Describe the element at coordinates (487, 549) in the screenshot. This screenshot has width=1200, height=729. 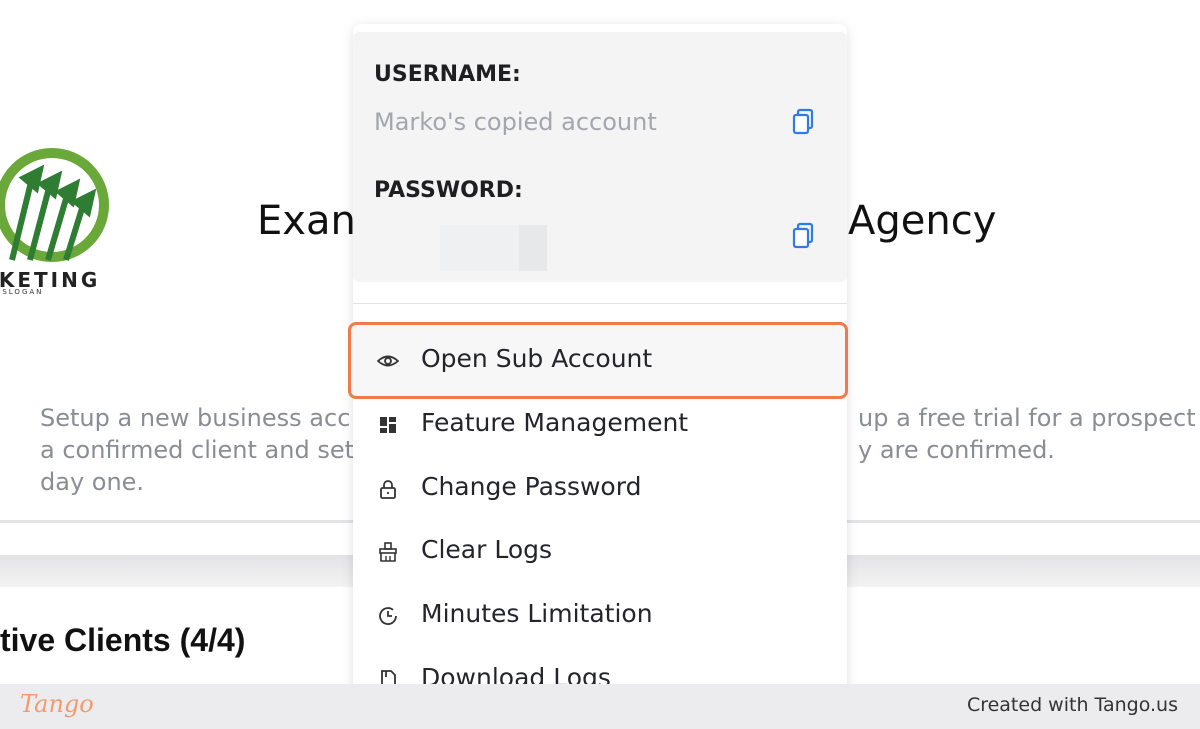
I see `menu-item-label: Clear Logs` at that location.